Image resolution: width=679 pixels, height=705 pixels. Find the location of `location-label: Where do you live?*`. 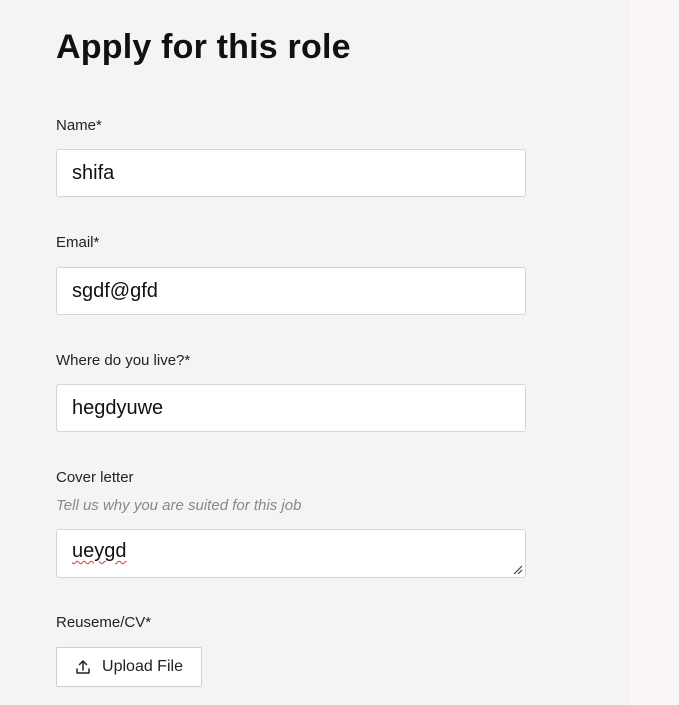

location-label: Where do you live?* is located at coordinates (123, 360).